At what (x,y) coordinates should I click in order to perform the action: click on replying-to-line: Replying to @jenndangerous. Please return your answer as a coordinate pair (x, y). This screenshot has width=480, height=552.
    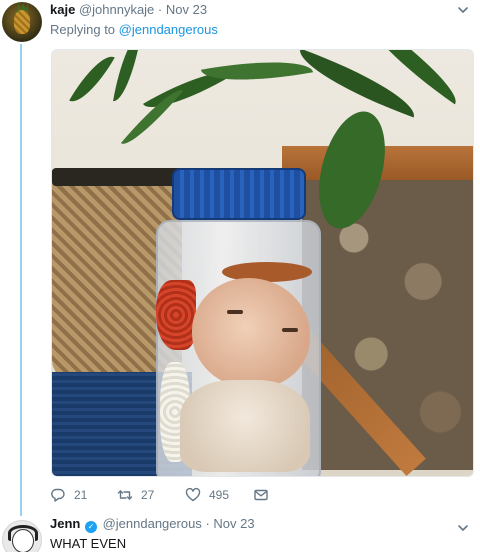
    Looking at the image, I should click on (134, 30).